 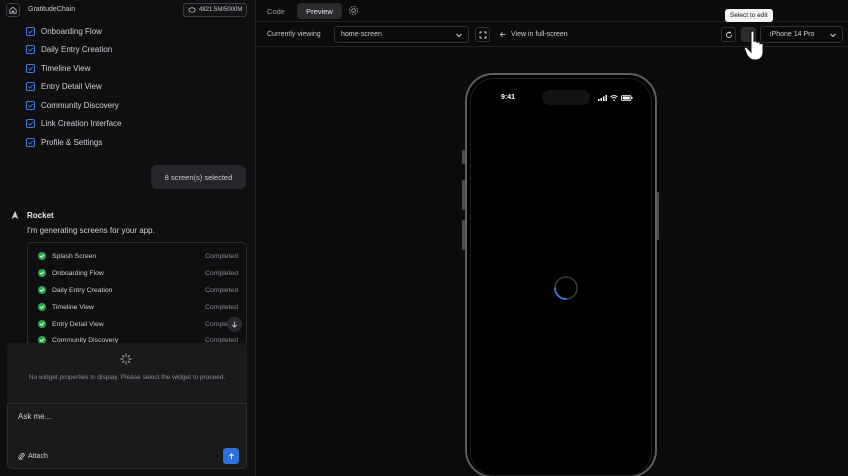 What do you see at coordinates (508, 97) in the screenshot?
I see `status-bar-time: 9:41` at bounding box center [508, 97].